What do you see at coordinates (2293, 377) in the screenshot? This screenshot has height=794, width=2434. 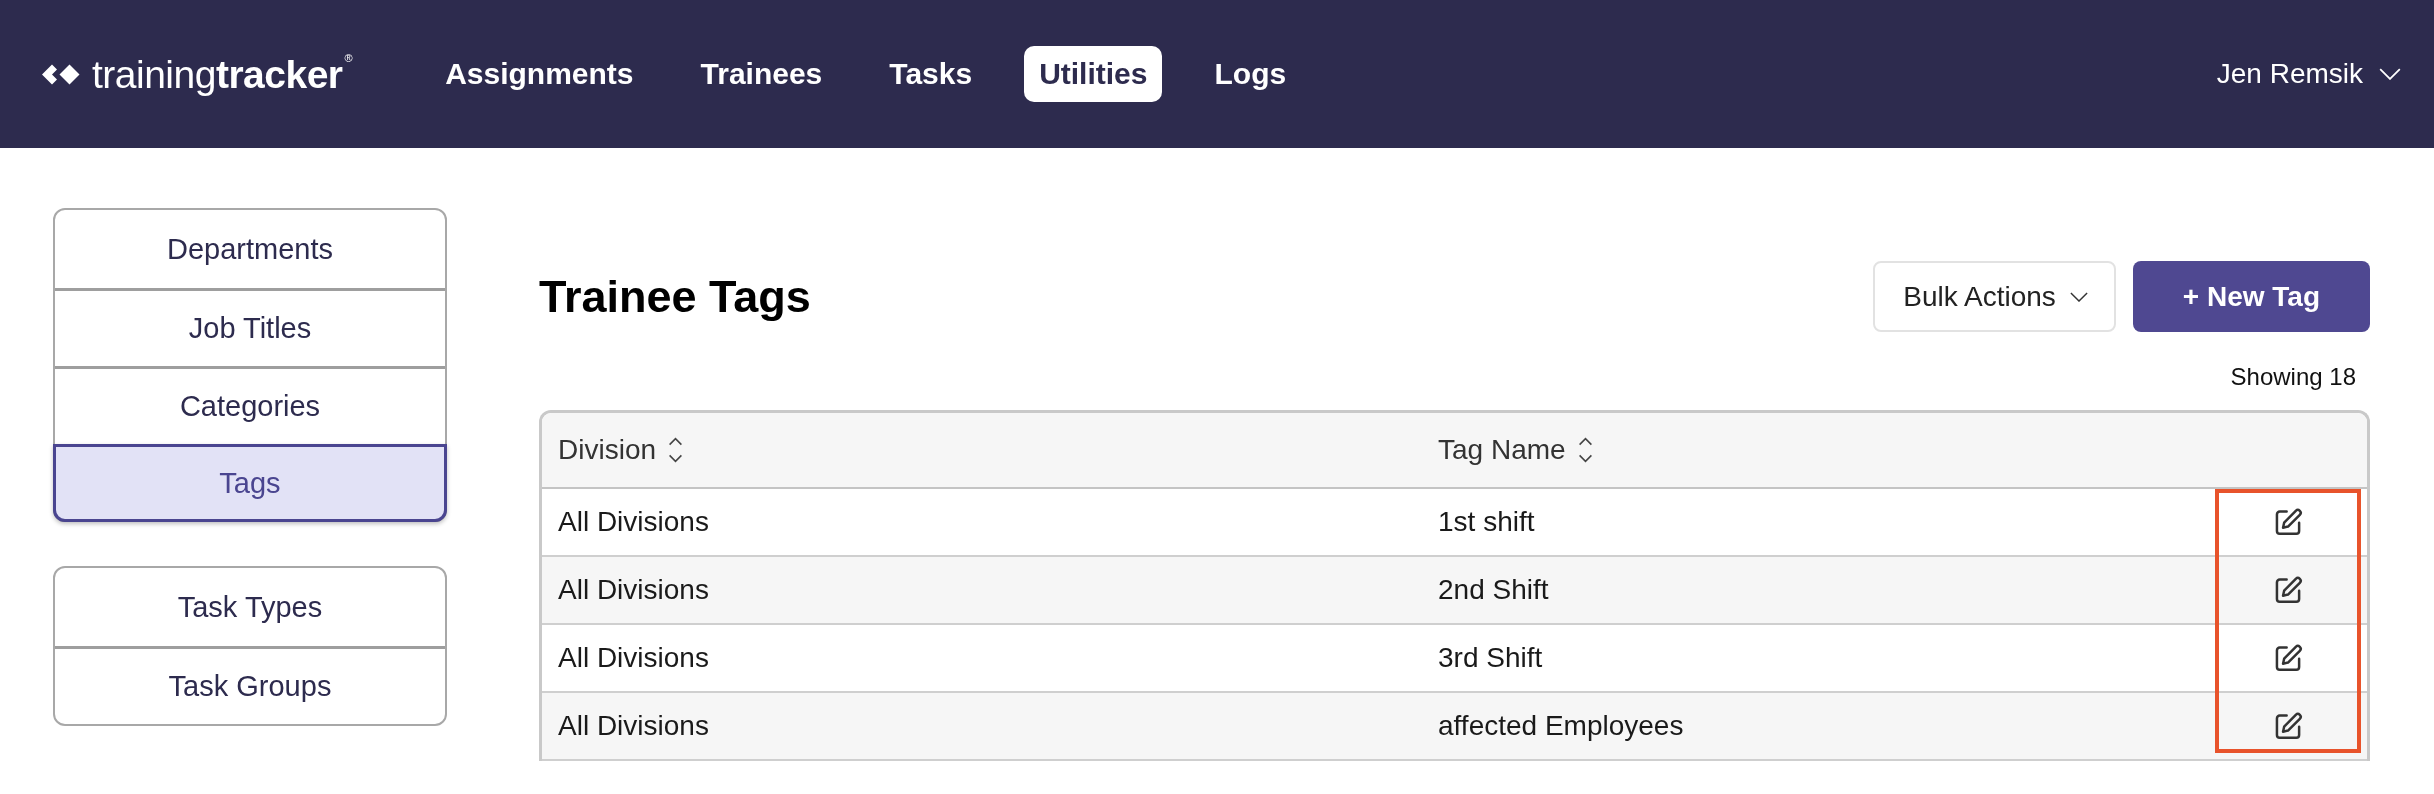 I see `result-count: Showing 18` at bounding box center [2293, 377].